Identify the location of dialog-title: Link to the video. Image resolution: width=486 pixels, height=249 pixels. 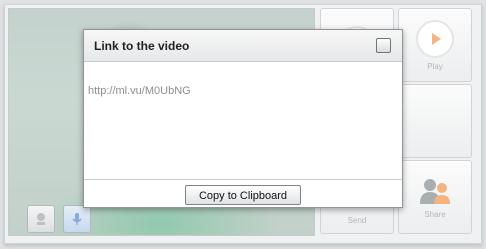
(142, 45).